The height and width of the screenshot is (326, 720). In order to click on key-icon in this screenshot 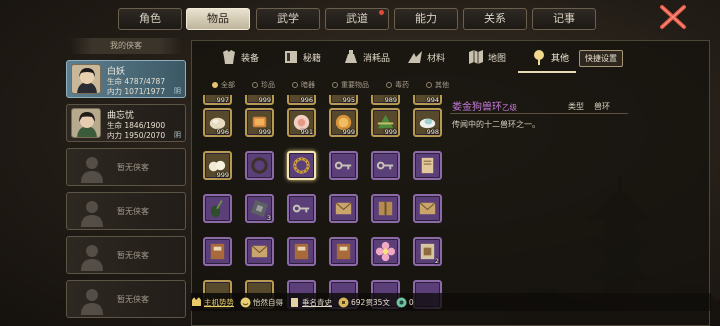, I will do `click(385, 165)`.